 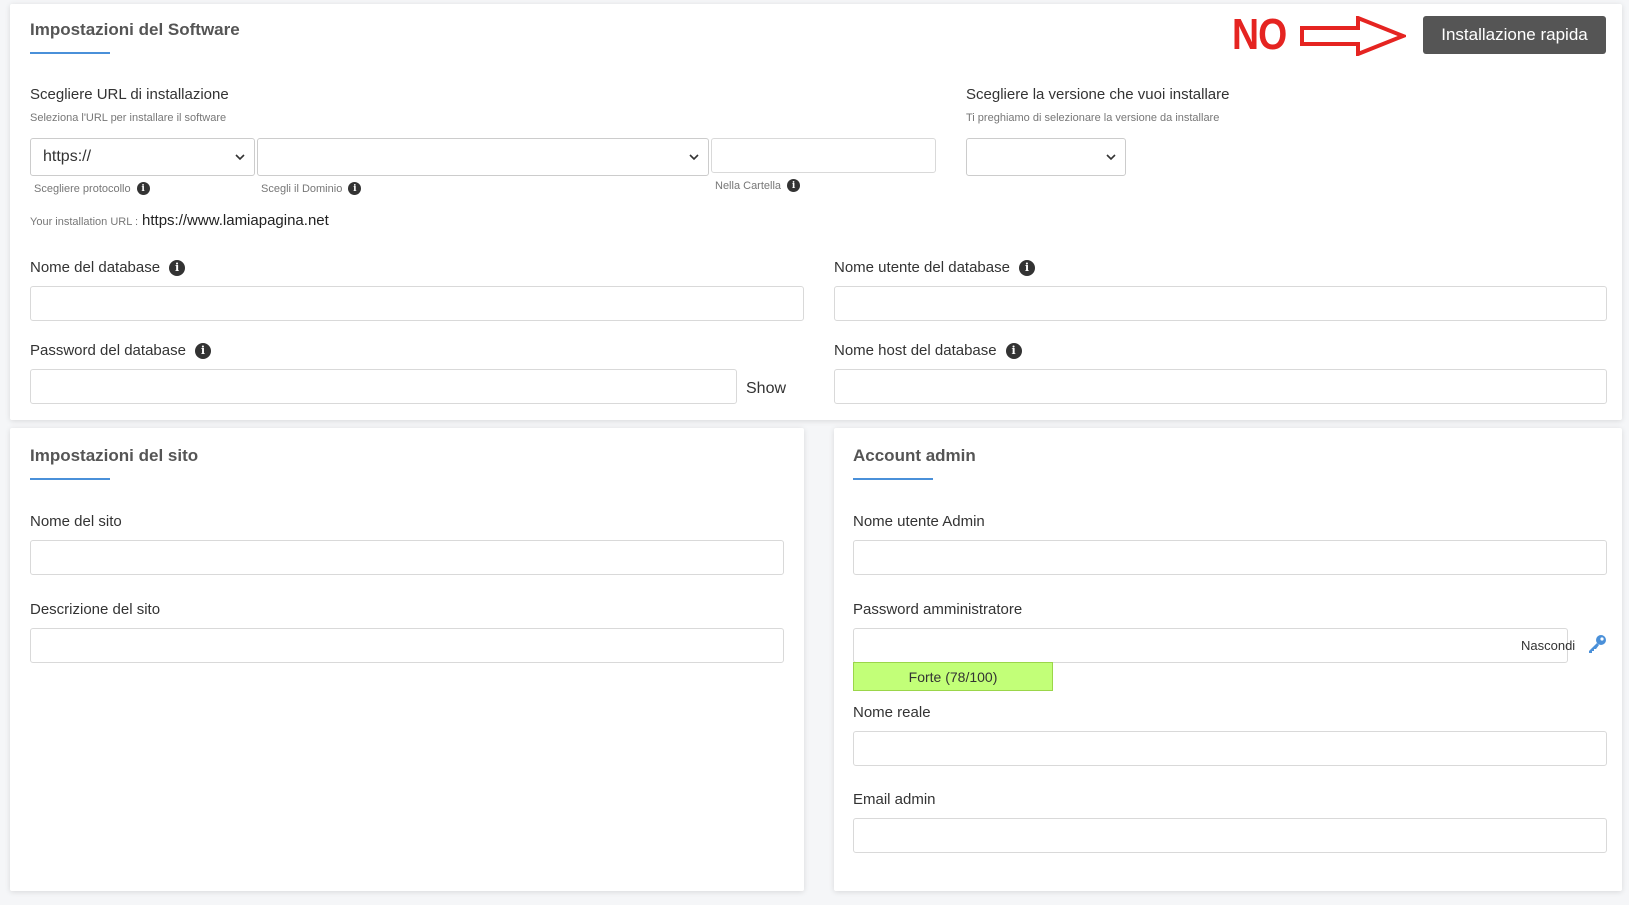 What do you see at coordinates (95, 267) in the screenshot?
I see `db-name-label-text: Nome del database` at bounding box center [95, 267].